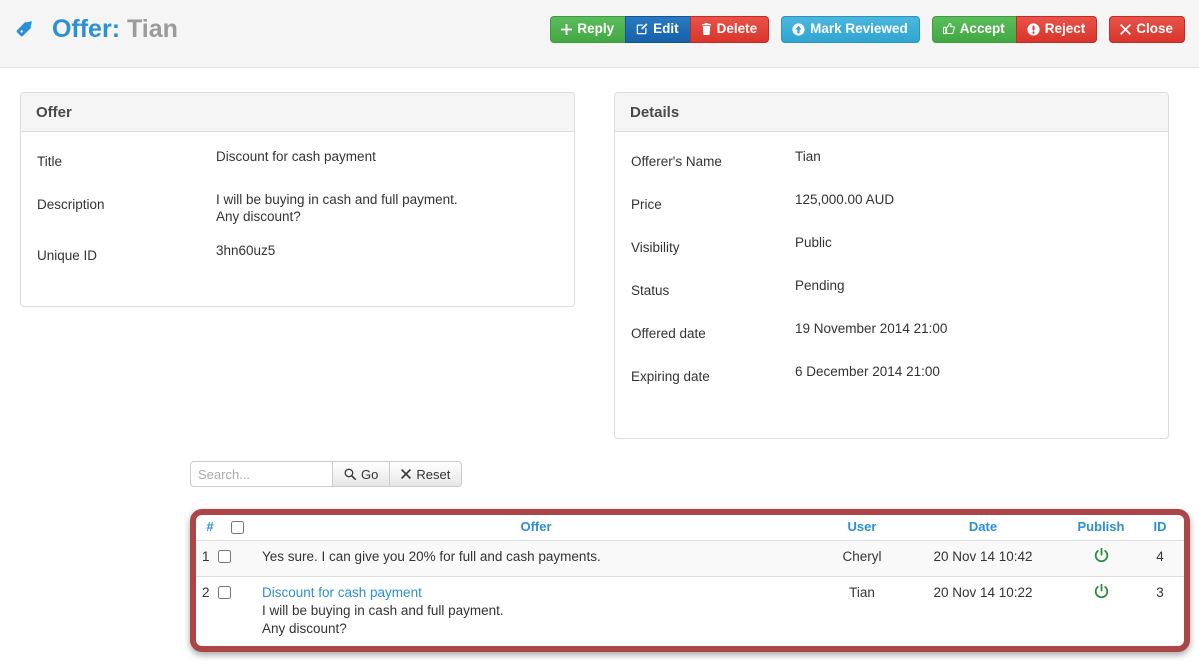 The width and height of the screenshot is (1199, 662). What do you see at coordinates (67, 255) in the screenshot?
I see `offer-row-unique-id-label: Unique ID` at bounding box center [67, 255].